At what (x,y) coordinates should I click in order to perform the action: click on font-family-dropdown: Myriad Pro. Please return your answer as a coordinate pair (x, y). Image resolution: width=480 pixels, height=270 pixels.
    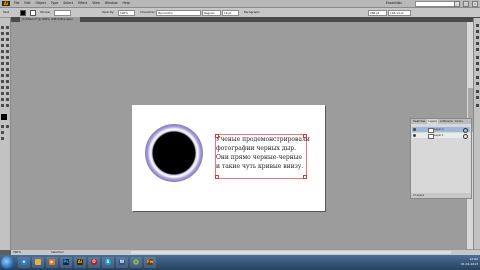
    Looking at the image, I should click on (178, 13).